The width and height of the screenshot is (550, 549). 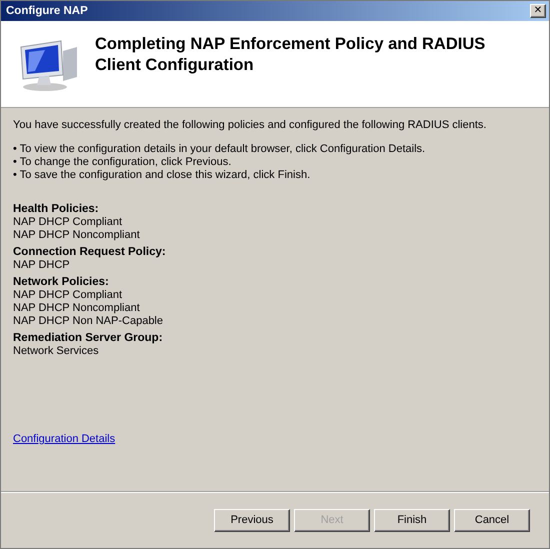 I want to click on policy-item: Network Services, so click(x=56, y=351).